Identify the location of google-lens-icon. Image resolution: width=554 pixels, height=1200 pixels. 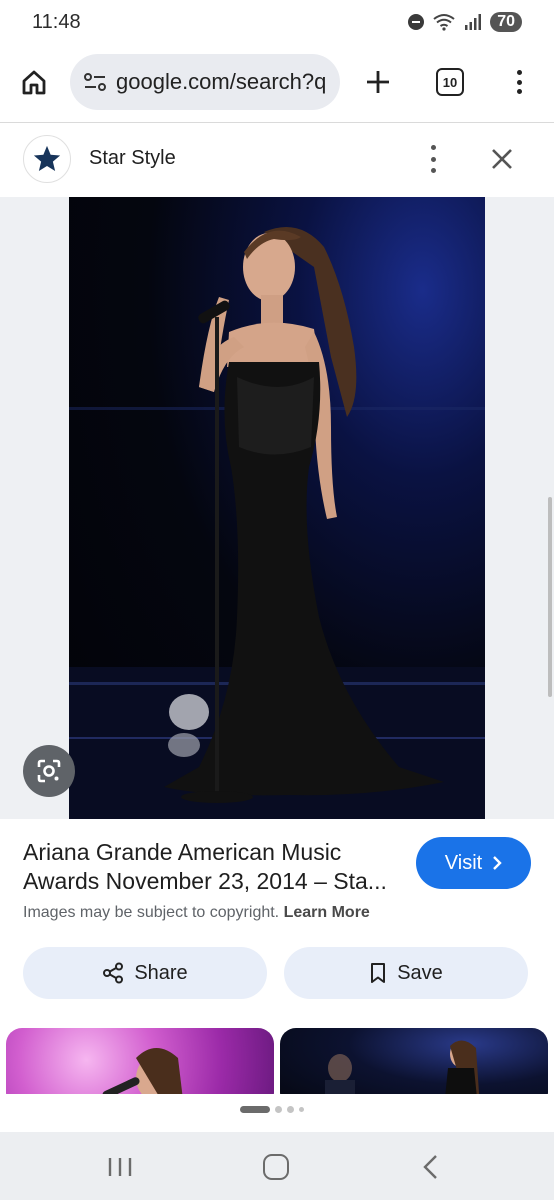
(49, 771).